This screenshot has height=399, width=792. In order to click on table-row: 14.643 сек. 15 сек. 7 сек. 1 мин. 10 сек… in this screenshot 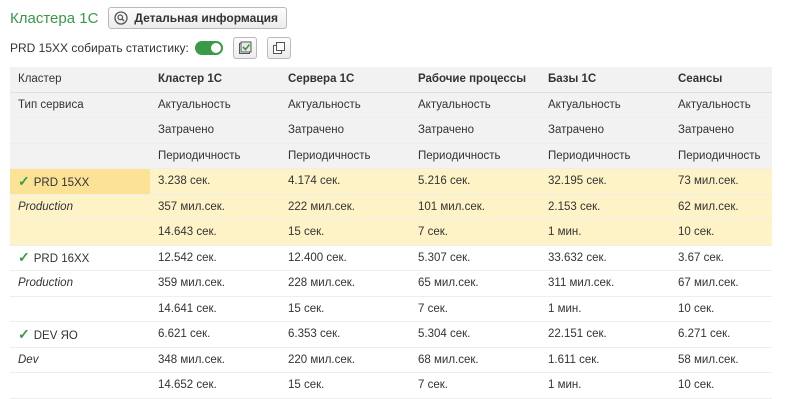, I will do `click(391, 232)`.